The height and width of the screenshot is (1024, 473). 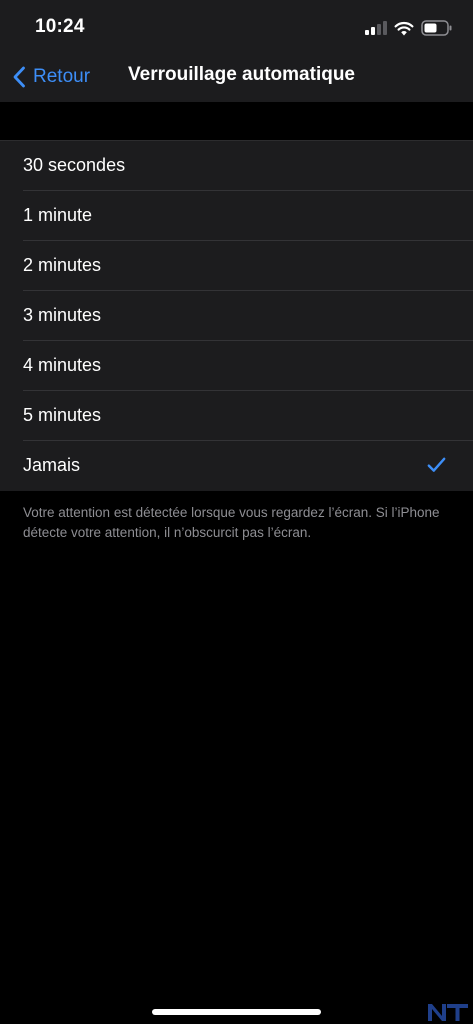 I want to click on option-label: 3 minutes, so click(x=62, y=315).